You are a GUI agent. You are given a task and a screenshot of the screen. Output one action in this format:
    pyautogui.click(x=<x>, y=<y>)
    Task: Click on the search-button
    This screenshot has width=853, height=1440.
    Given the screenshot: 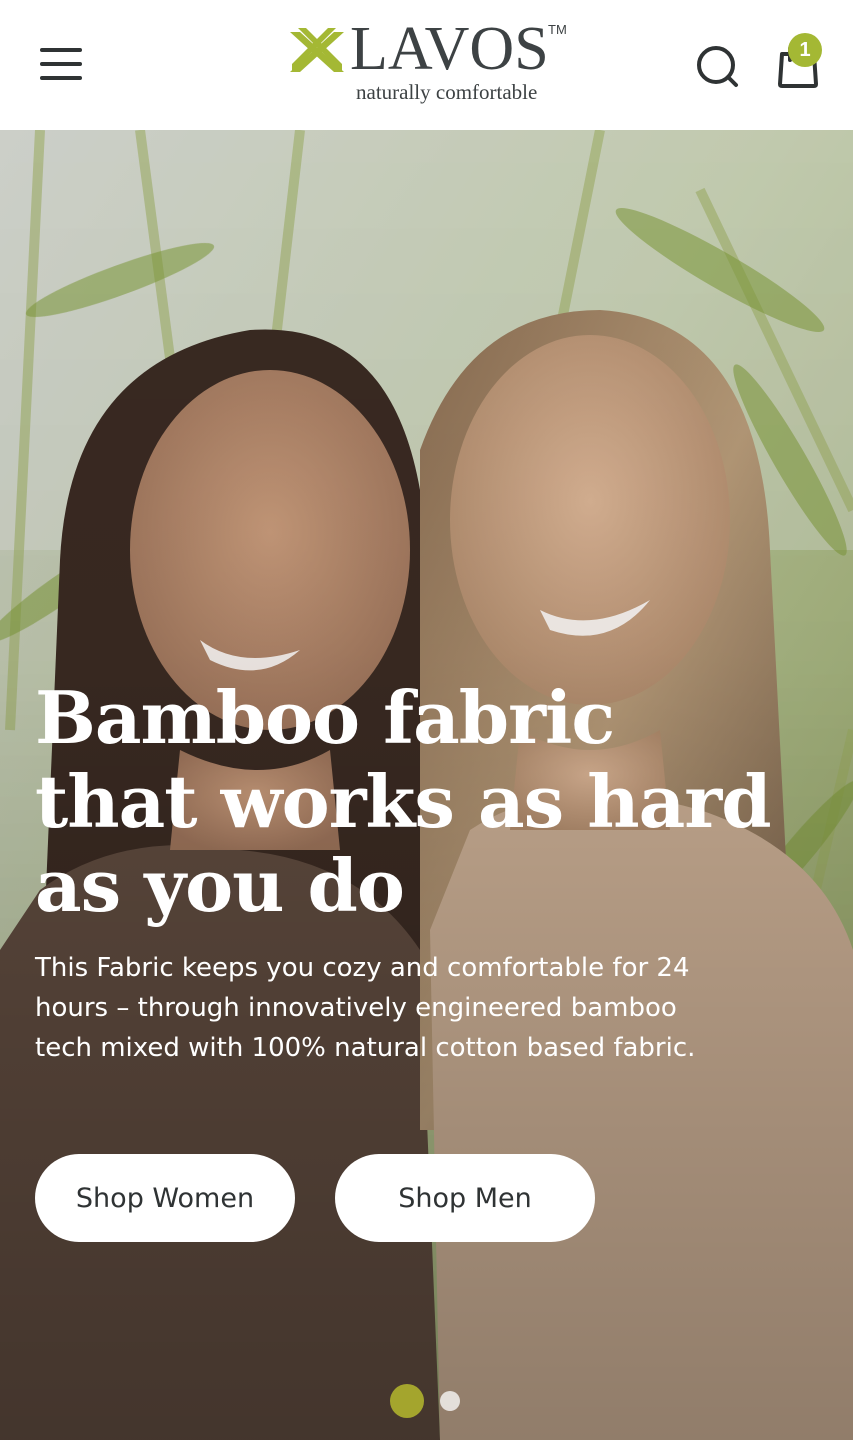 What is the action you would take?
    pyautogui.click(x=717, y=66)
    